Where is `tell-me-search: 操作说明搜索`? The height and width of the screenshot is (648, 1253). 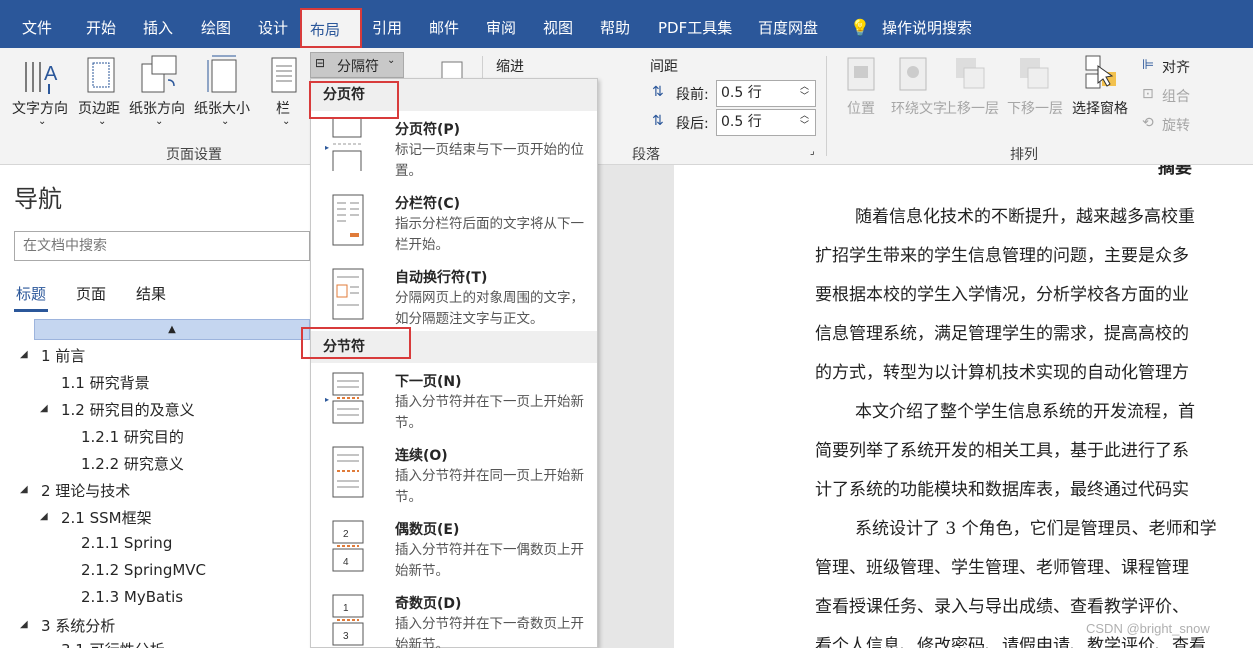
tell-me-search: 操作说明搜索 is located at coordinates (927, 24).